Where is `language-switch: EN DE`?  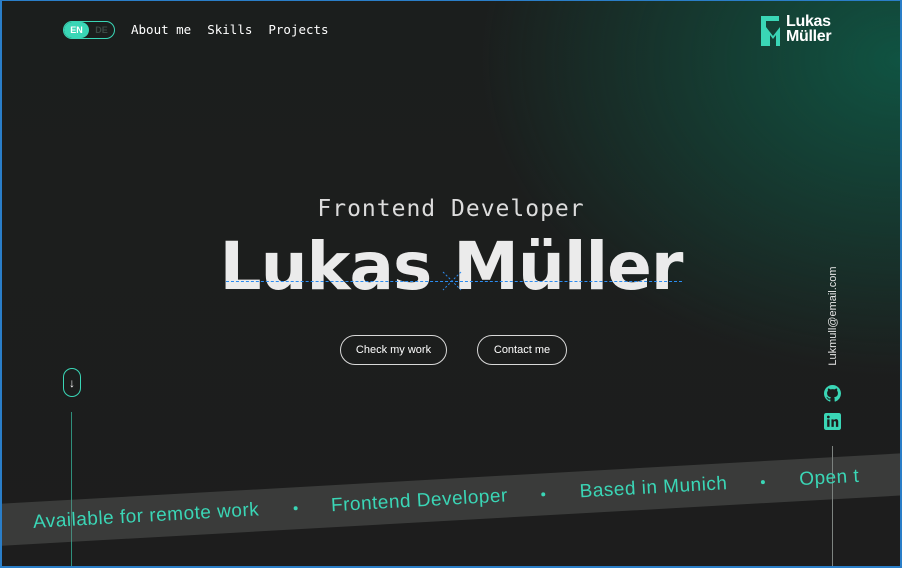 language-switch: EN DE is located at coordinates (89, 30).